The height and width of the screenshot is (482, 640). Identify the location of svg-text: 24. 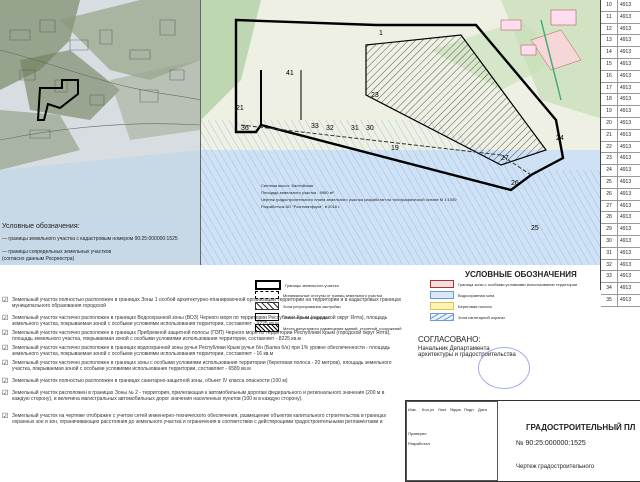
(560, 138).